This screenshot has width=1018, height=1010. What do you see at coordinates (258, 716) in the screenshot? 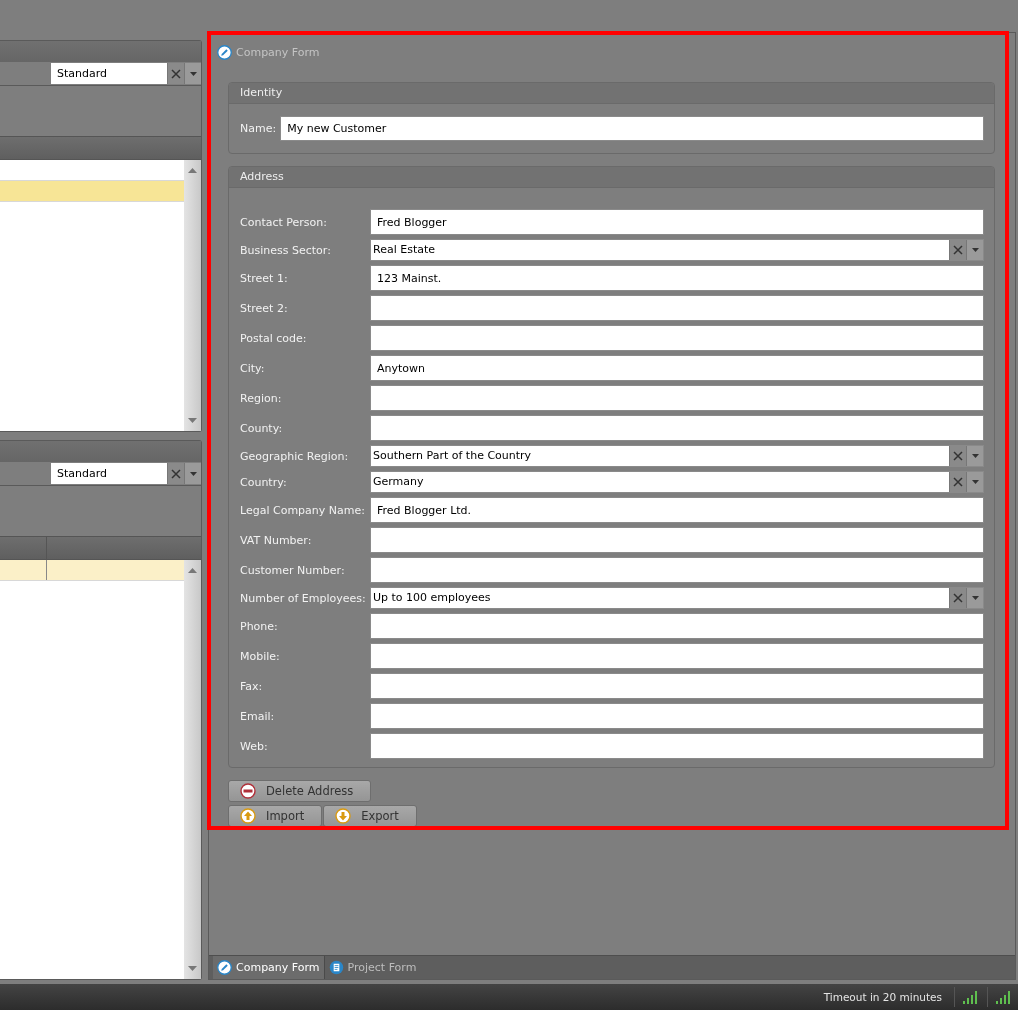
I see `field-label: Email:` at bounding box center [258, 716].